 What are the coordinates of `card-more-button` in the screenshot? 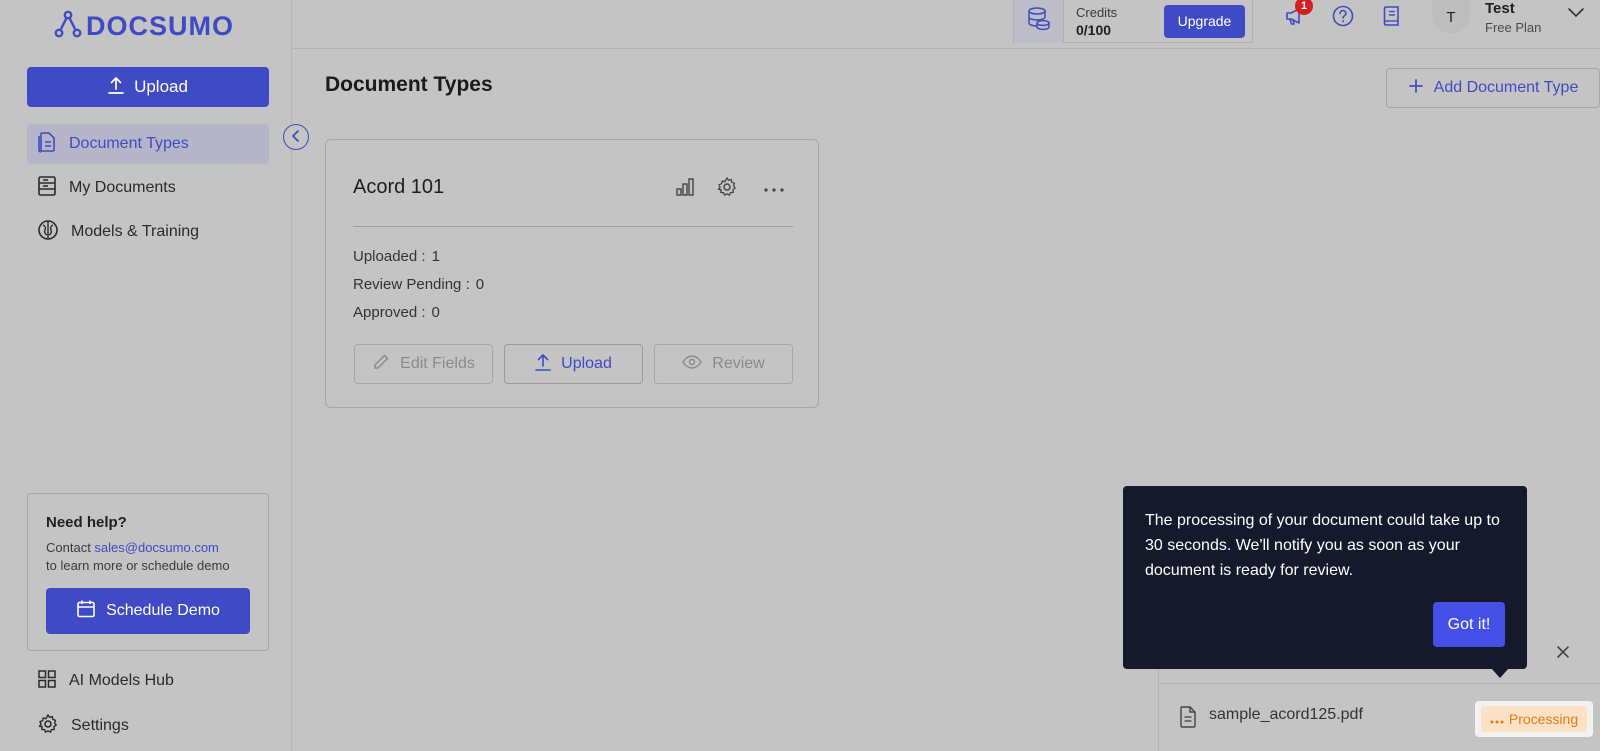 It's located at (774, 188).